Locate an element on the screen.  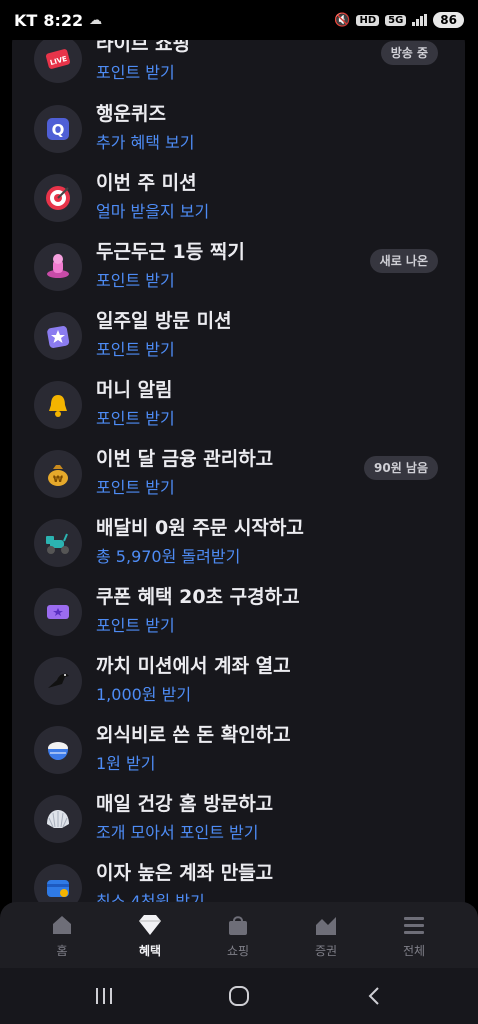
item-title: 이번 달 금융 관리하고 is located at coordinates (185, 459).